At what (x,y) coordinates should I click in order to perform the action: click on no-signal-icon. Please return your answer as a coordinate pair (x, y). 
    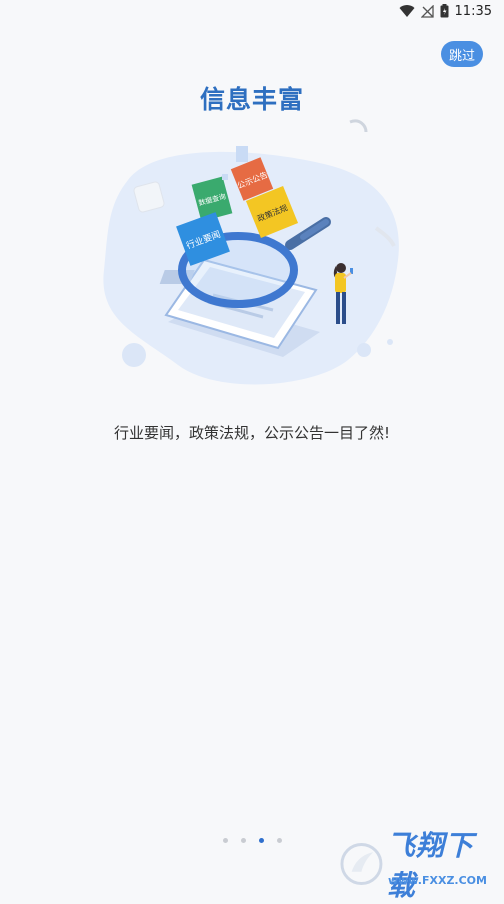
    Looking at the image, I should click on (427, 11).